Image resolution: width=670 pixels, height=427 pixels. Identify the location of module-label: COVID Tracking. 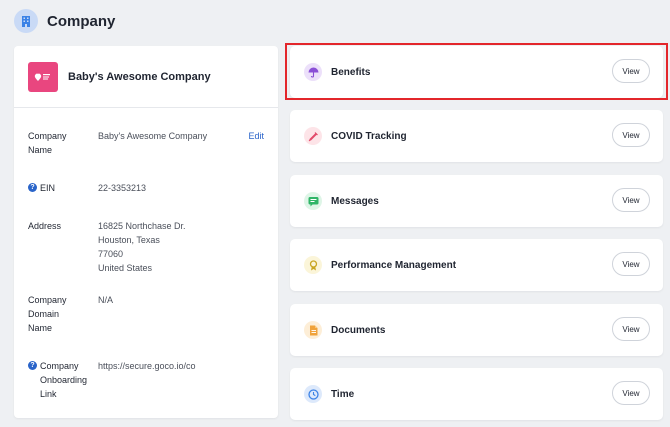
(369, 136).